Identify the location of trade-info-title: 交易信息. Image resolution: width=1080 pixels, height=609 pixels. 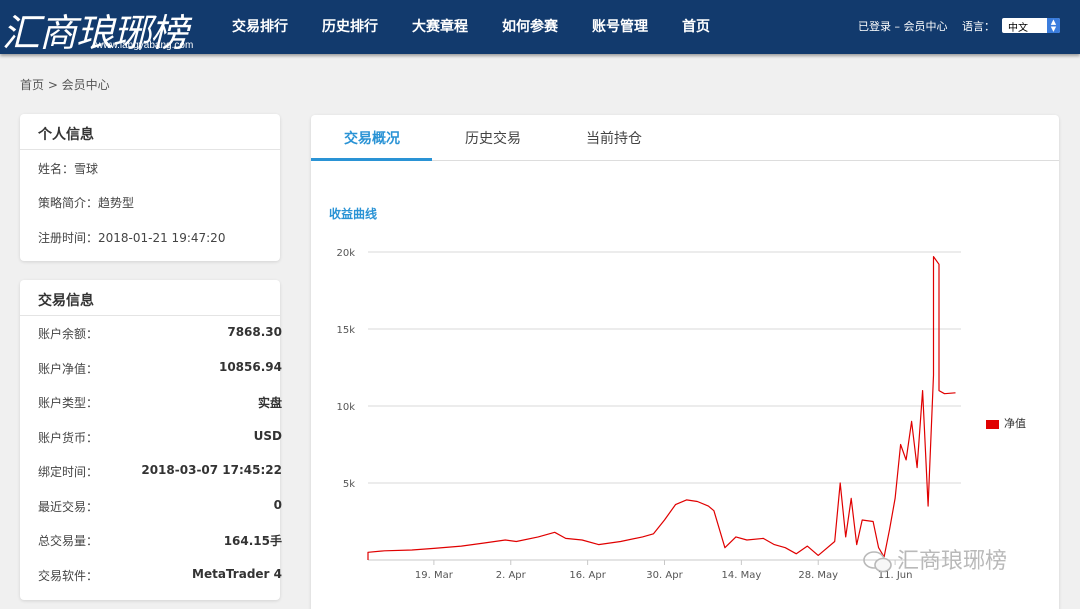
(150, 298).